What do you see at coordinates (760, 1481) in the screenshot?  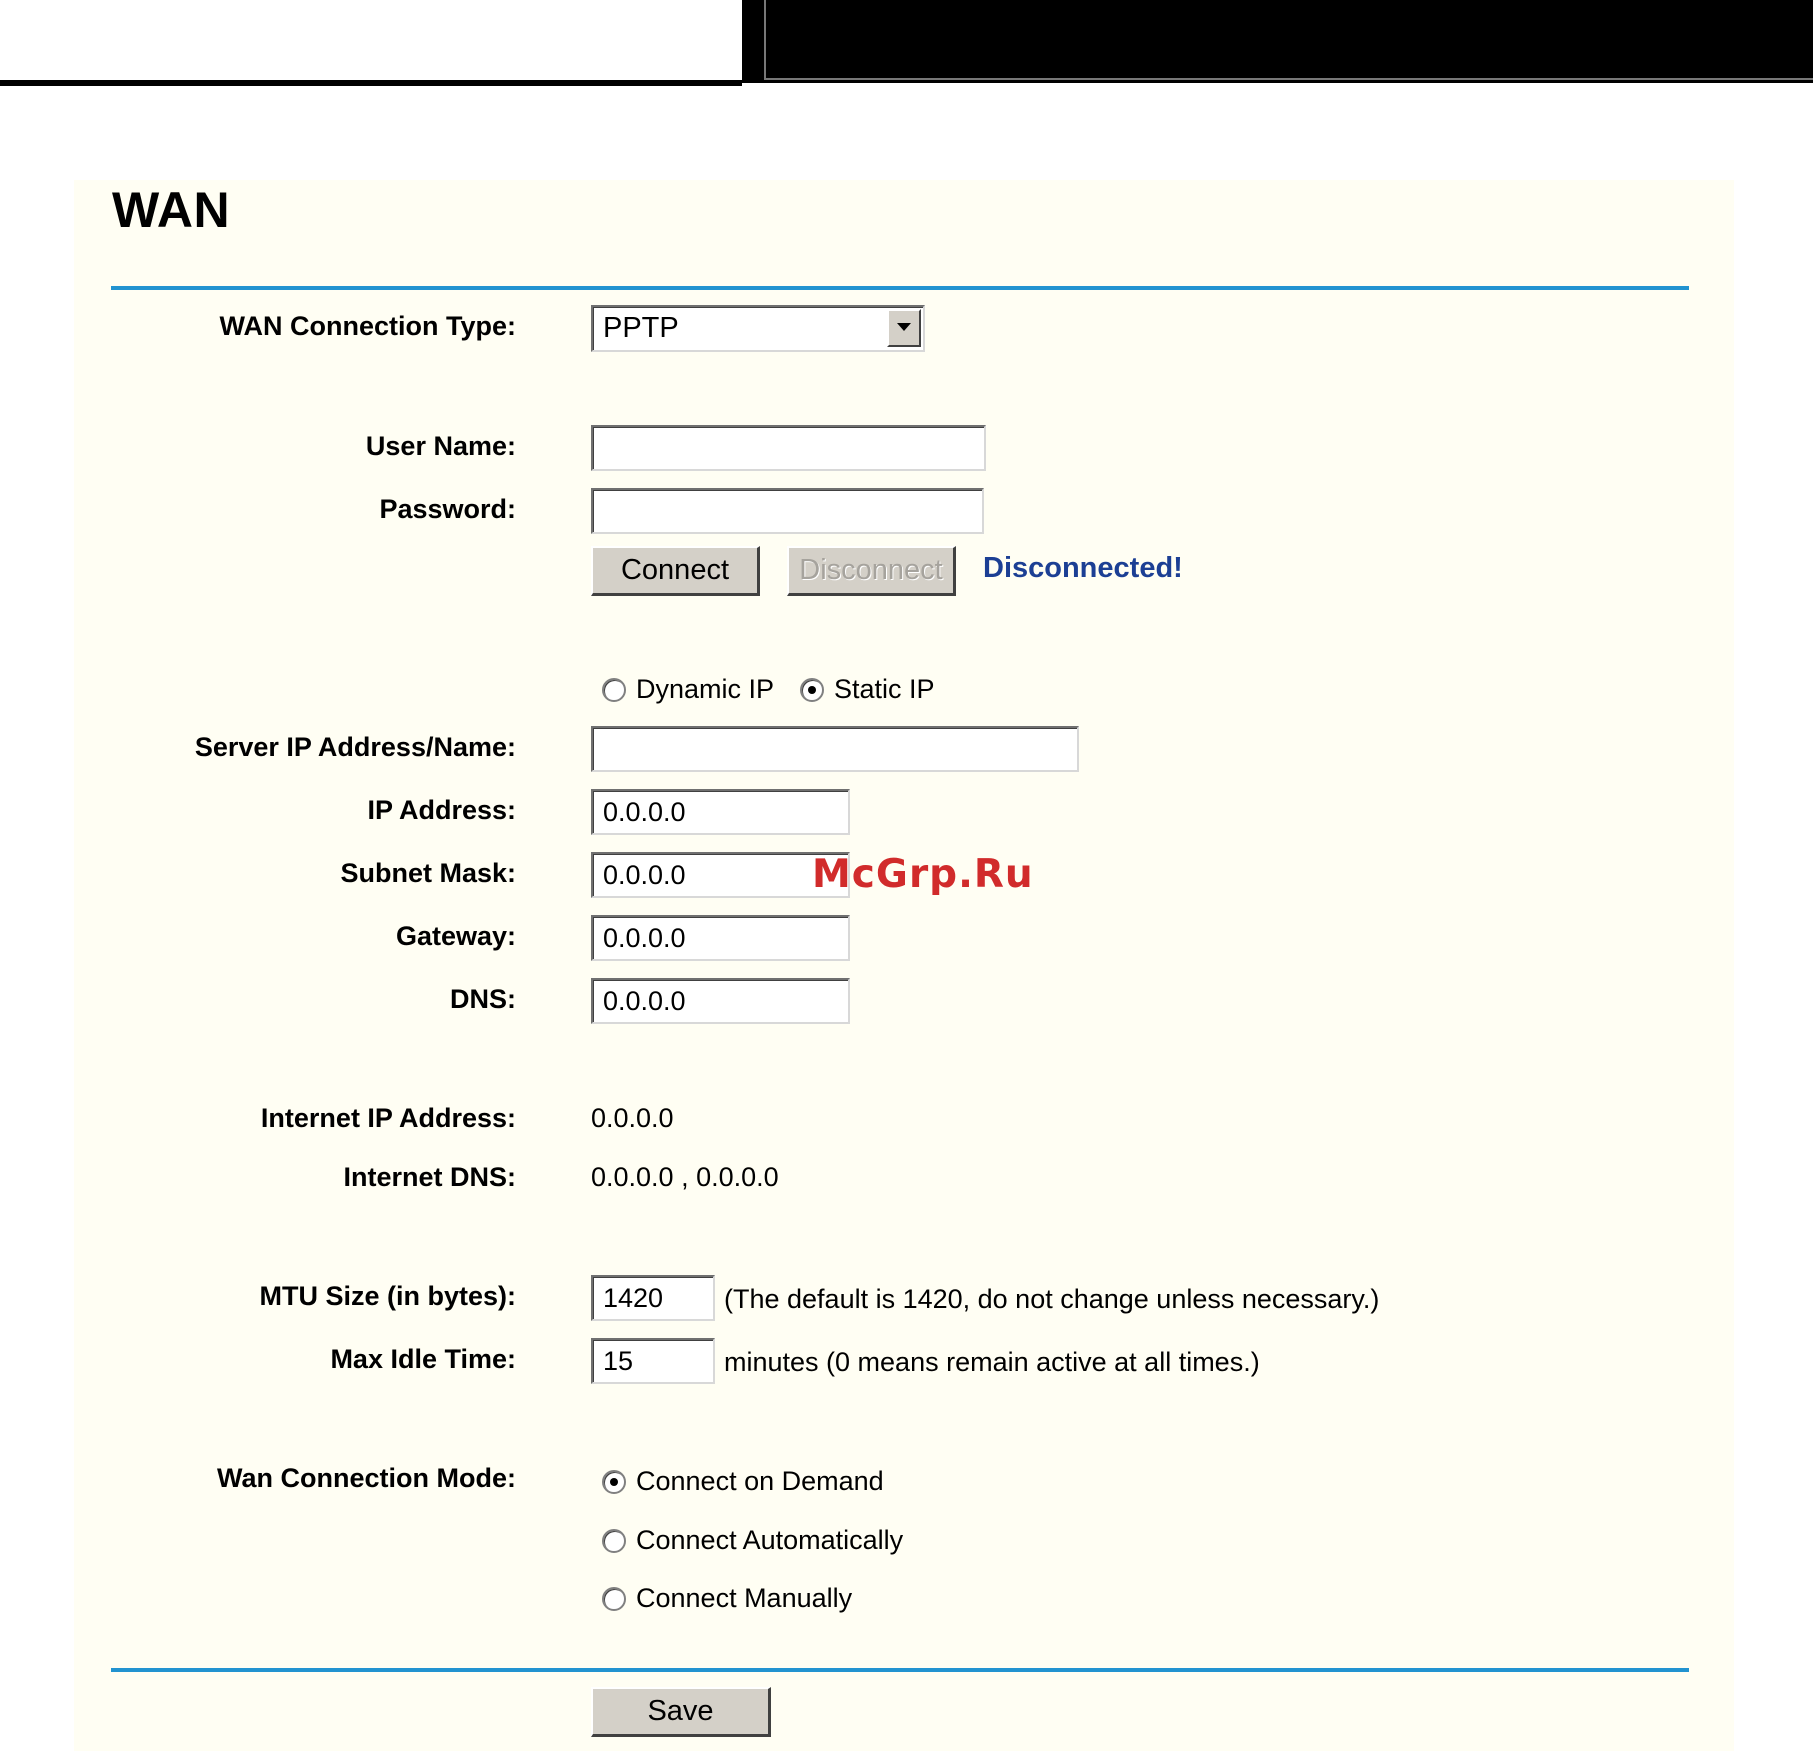 I see `connect-on-demand-label: Connect on Demand` at bounding box center [760, 1481].